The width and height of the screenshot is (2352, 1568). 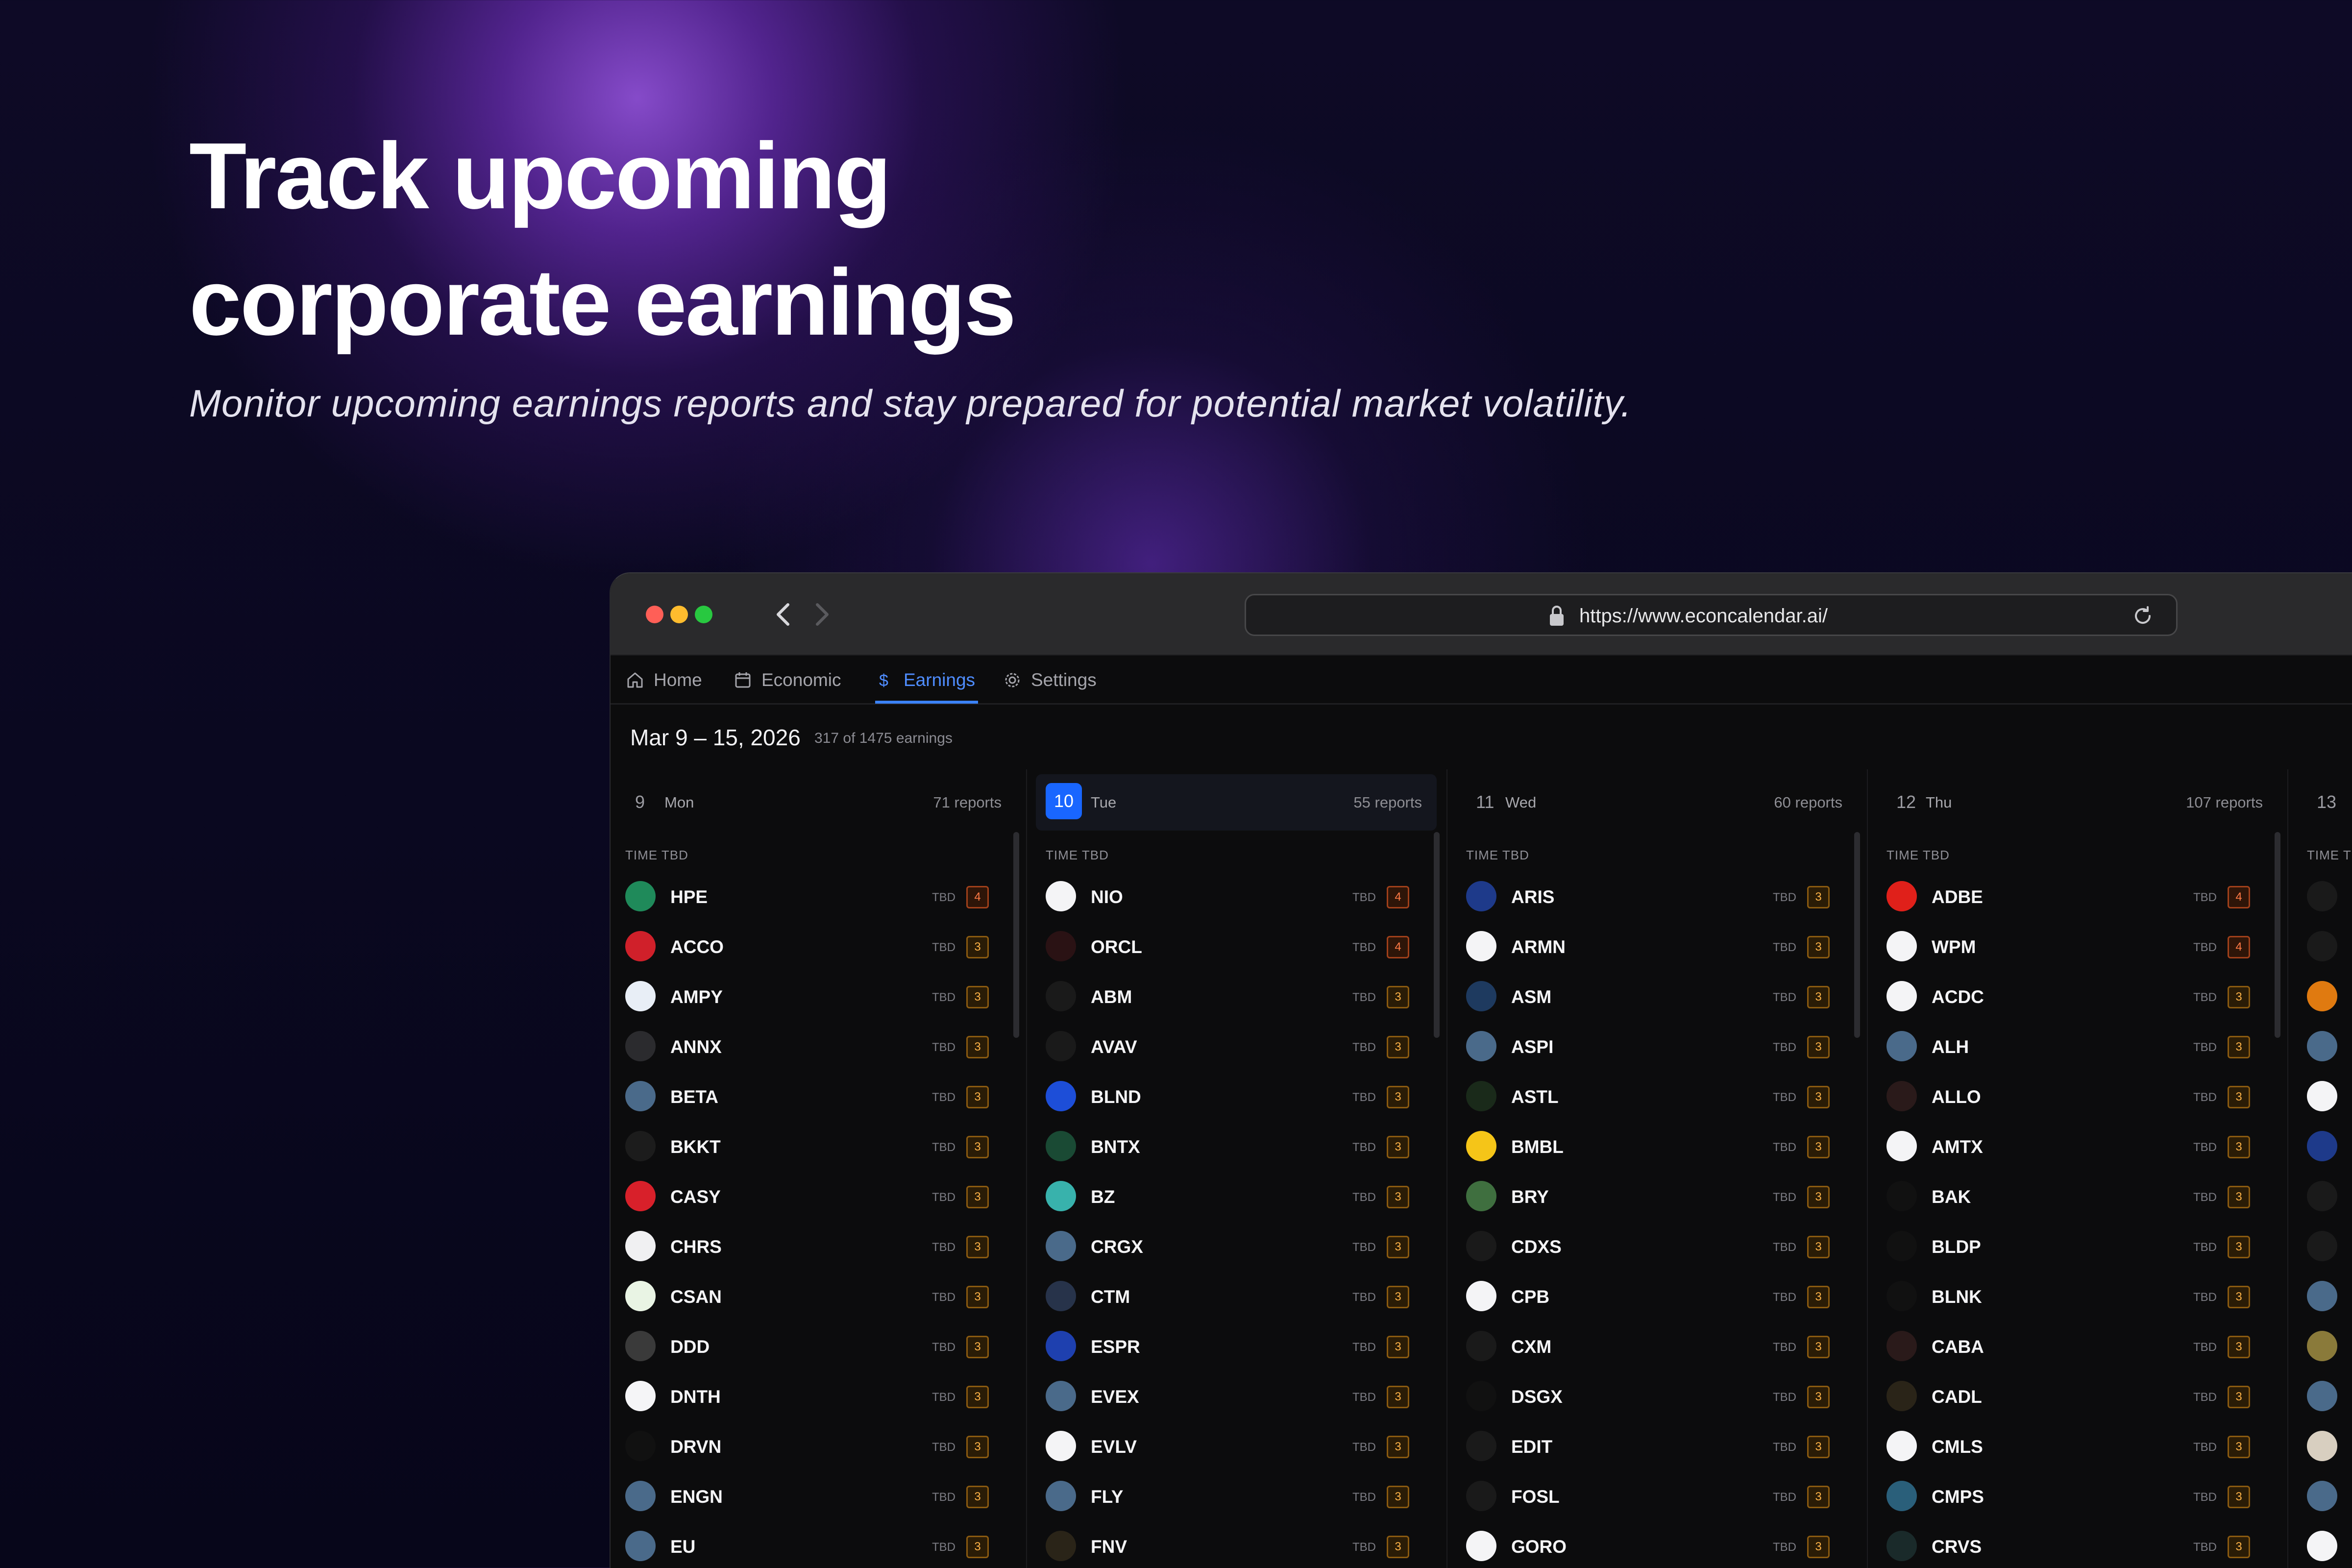 I want to click on day-number: 12, so click(x=1906, y=802).